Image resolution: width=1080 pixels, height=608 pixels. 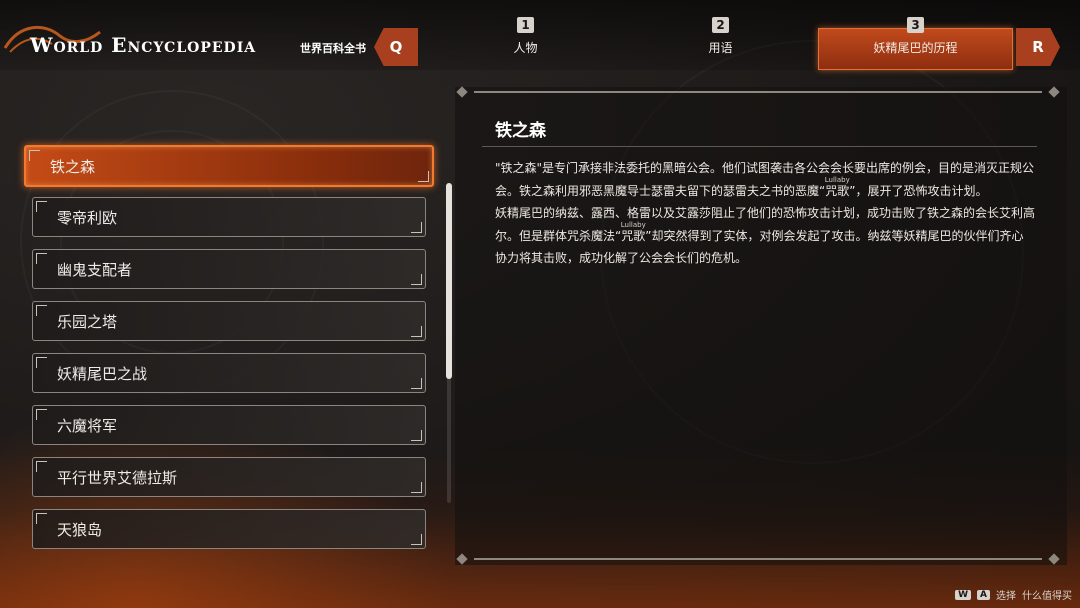 I want to click on page-subtitle: 世界百科全书, so click(x=333, y=48).